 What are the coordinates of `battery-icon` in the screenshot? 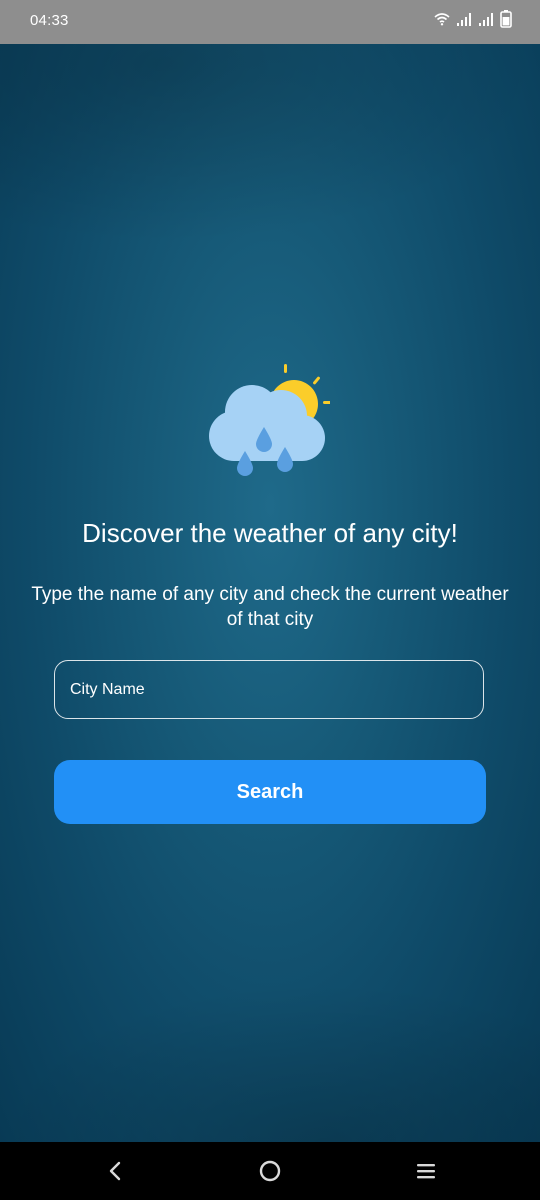 It's located at (506, 19).